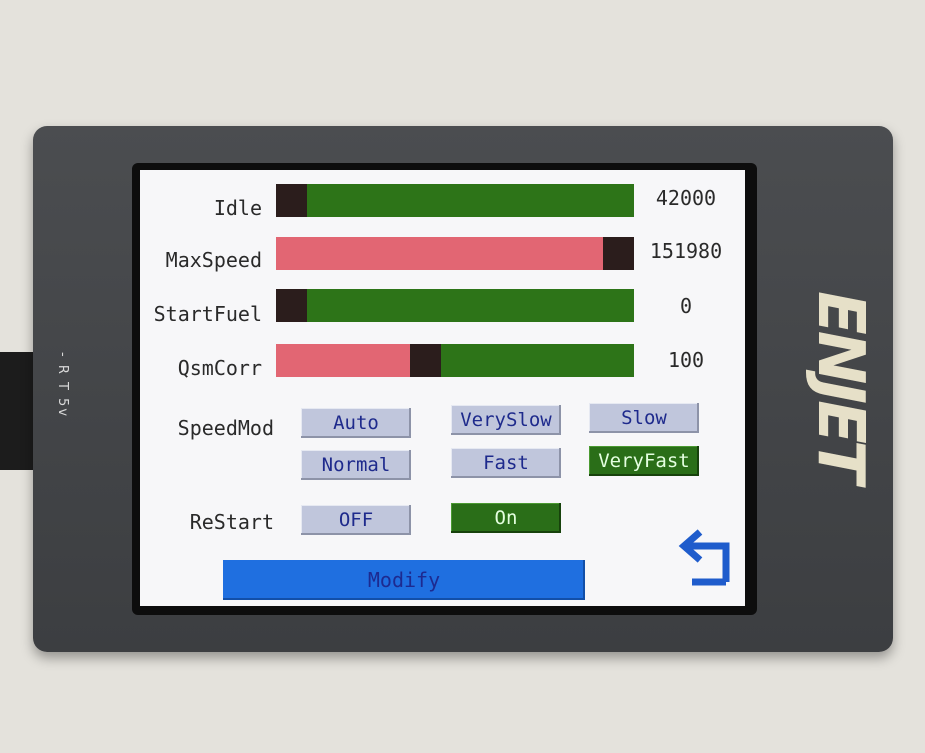 The width and height of the screenshot is (925, 753). What do you see at coordinates (439, 253) in the screenshot?
I see `maxspeed-slider-track` at bounding box center [439, 253].